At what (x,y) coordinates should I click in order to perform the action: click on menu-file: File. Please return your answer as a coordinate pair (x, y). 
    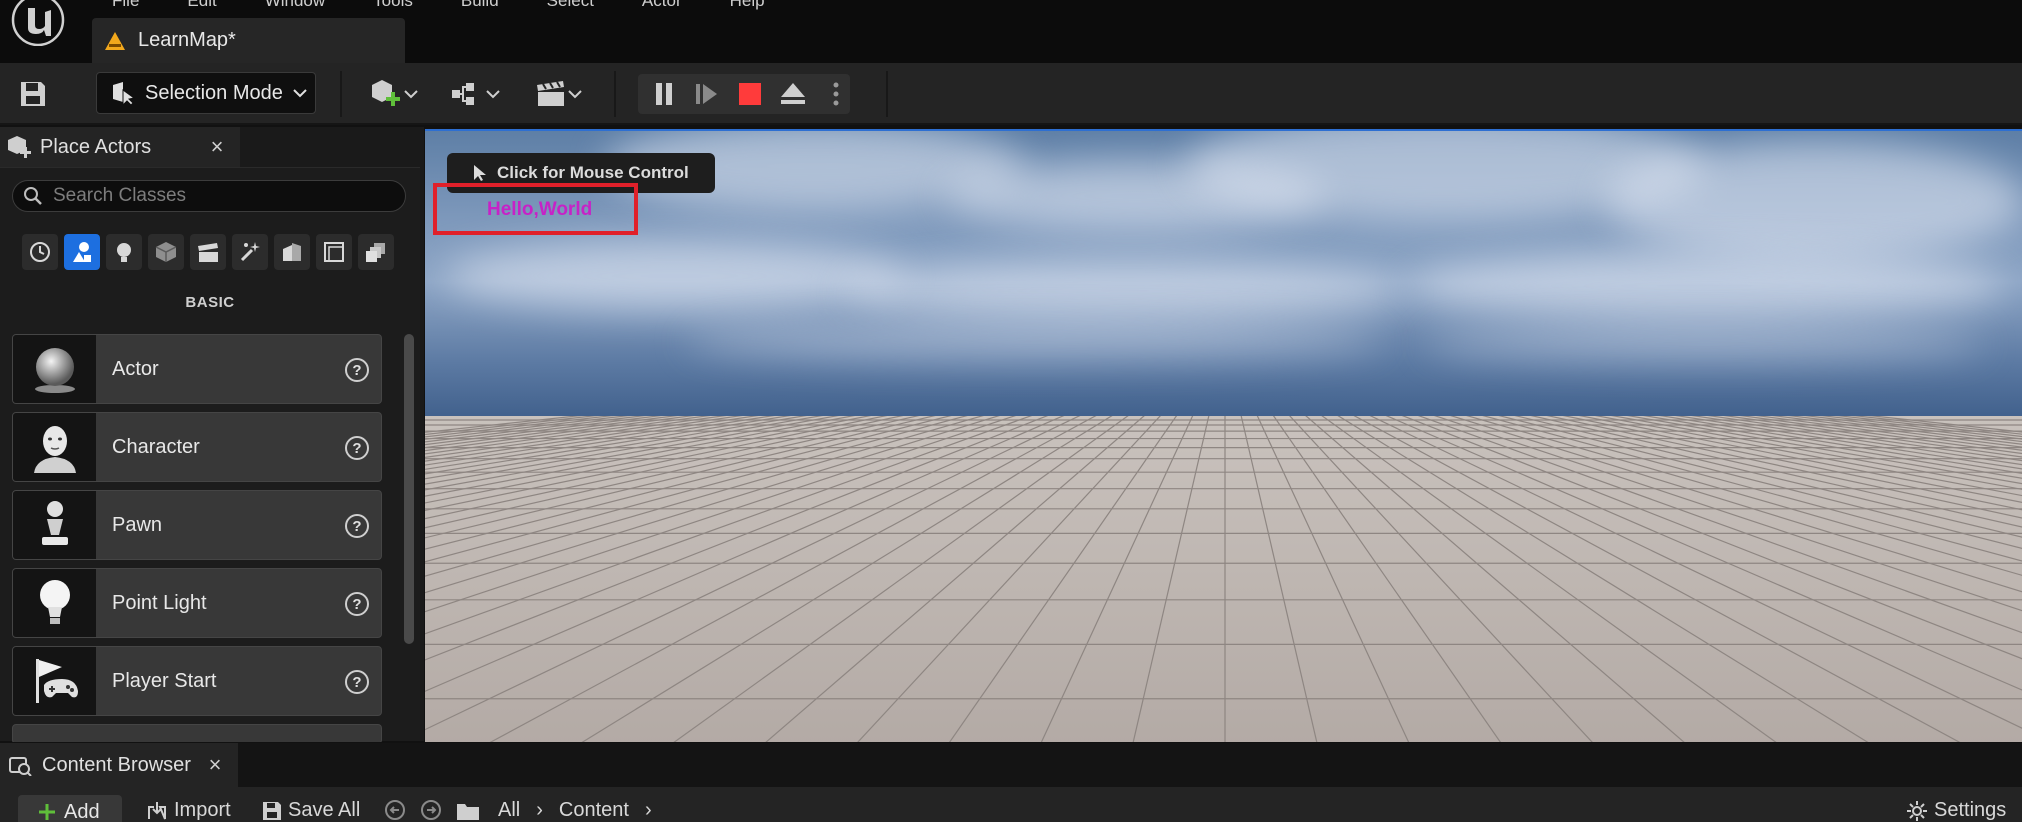
    Looking at the image, I should click on (125, 5).